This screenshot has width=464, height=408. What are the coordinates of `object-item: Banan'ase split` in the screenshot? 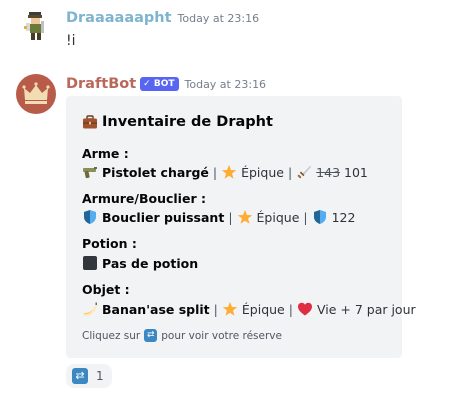 It's located at (156, 309).